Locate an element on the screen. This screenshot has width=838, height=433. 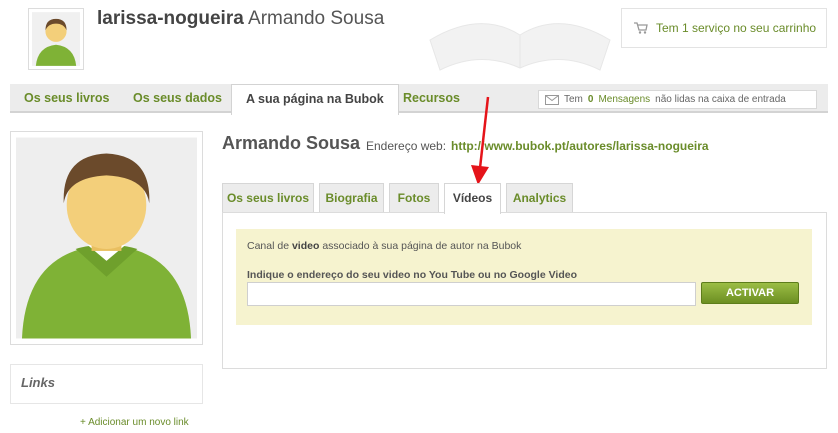
profile-avatar-image is located at coordinates (106, 238).